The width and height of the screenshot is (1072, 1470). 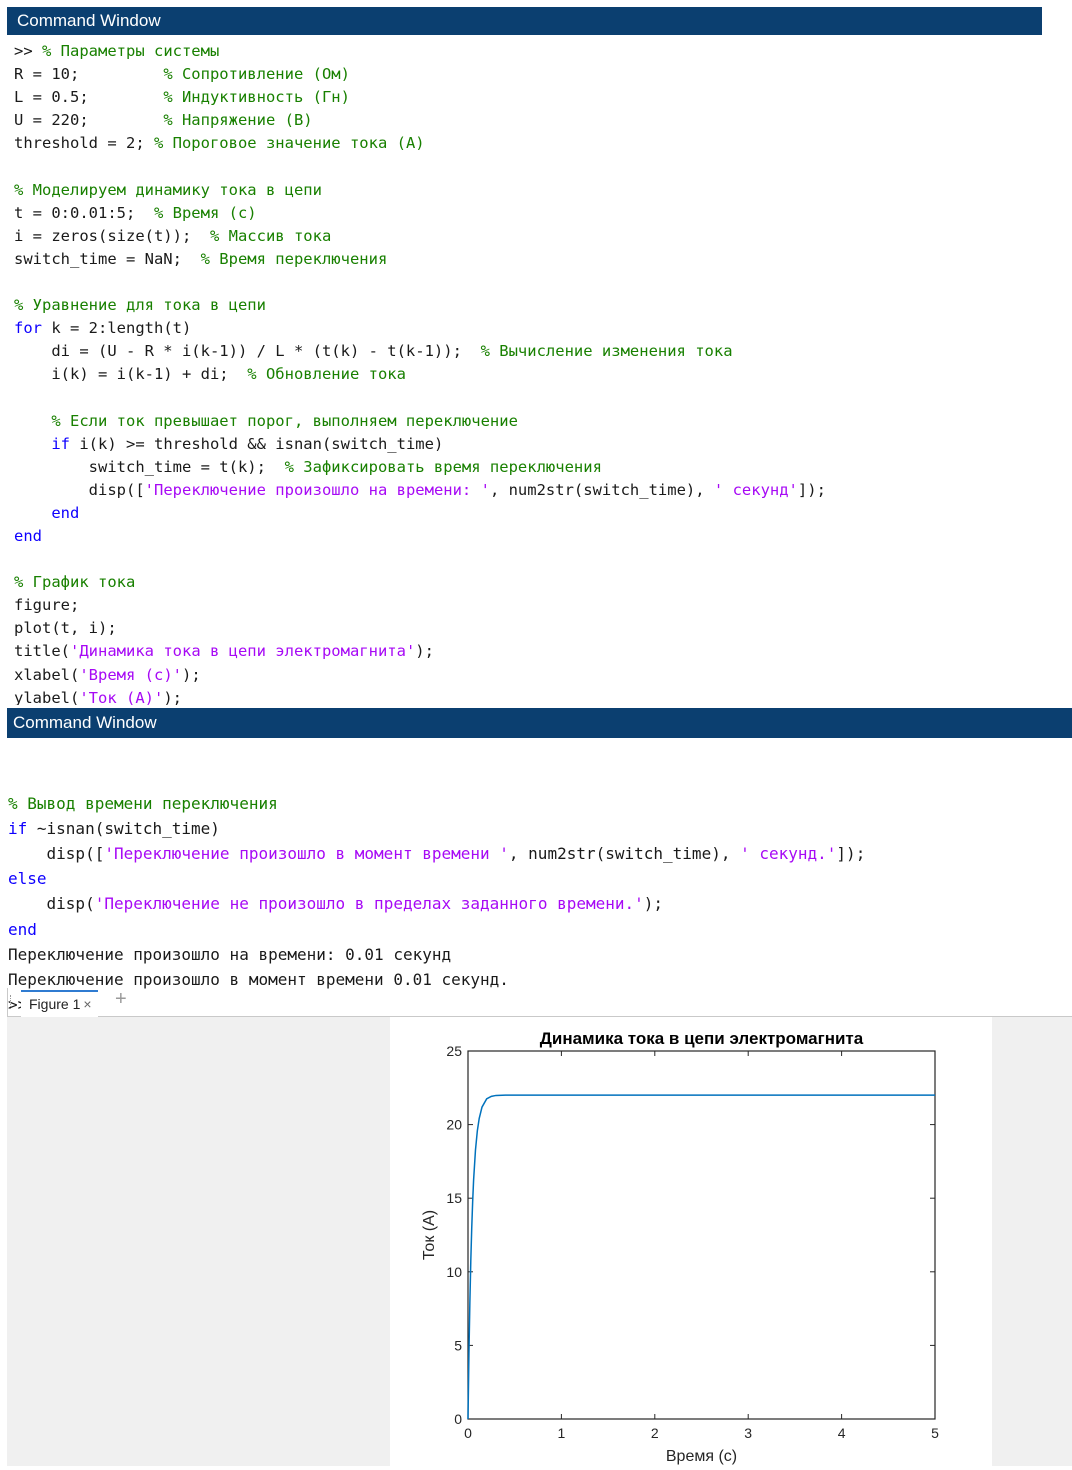 What do you see at coordinates (606, 351) in the screenshot?
I see `code-comment: % Вычисление изменения тока` at bounding box center [606, 351].